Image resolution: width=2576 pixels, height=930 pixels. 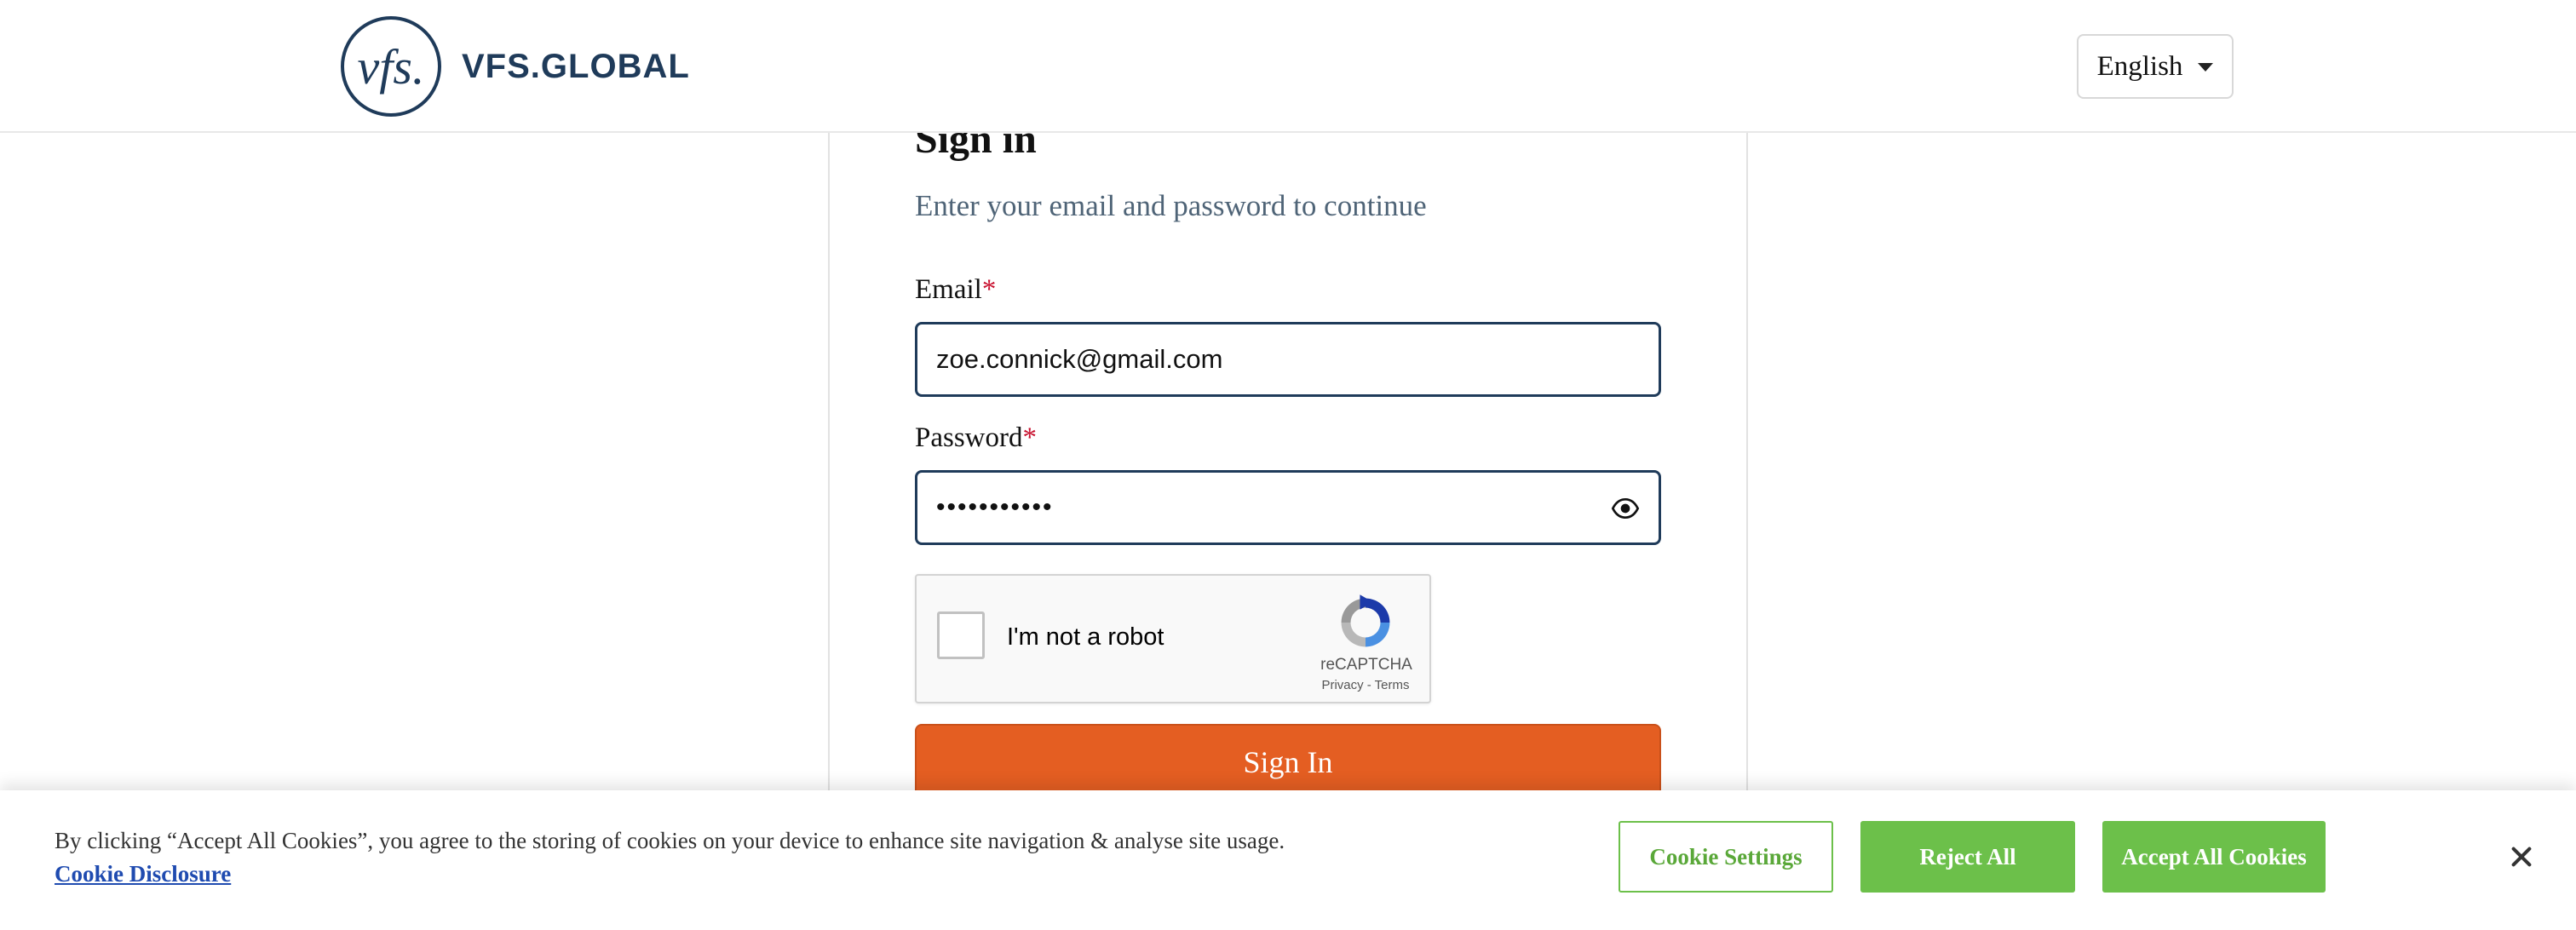 I want to click on caret-down-icon, so click(x=2206, y=67).